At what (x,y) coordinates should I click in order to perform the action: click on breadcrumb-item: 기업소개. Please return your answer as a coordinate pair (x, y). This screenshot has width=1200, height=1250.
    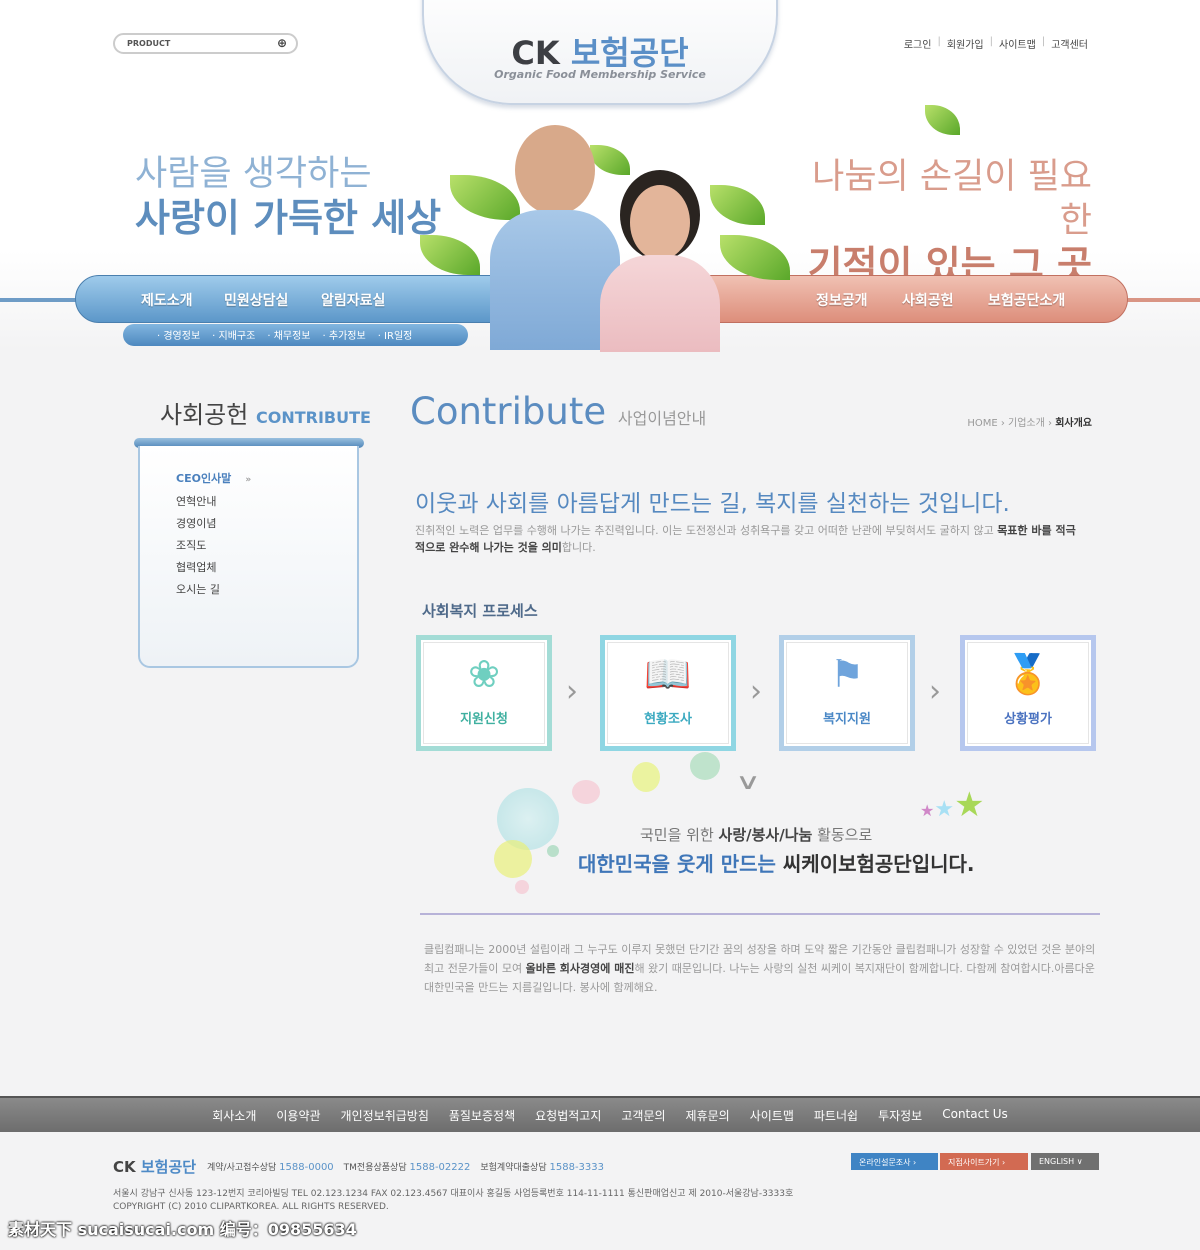
    Looking at the image, I should click on (1026, 423).